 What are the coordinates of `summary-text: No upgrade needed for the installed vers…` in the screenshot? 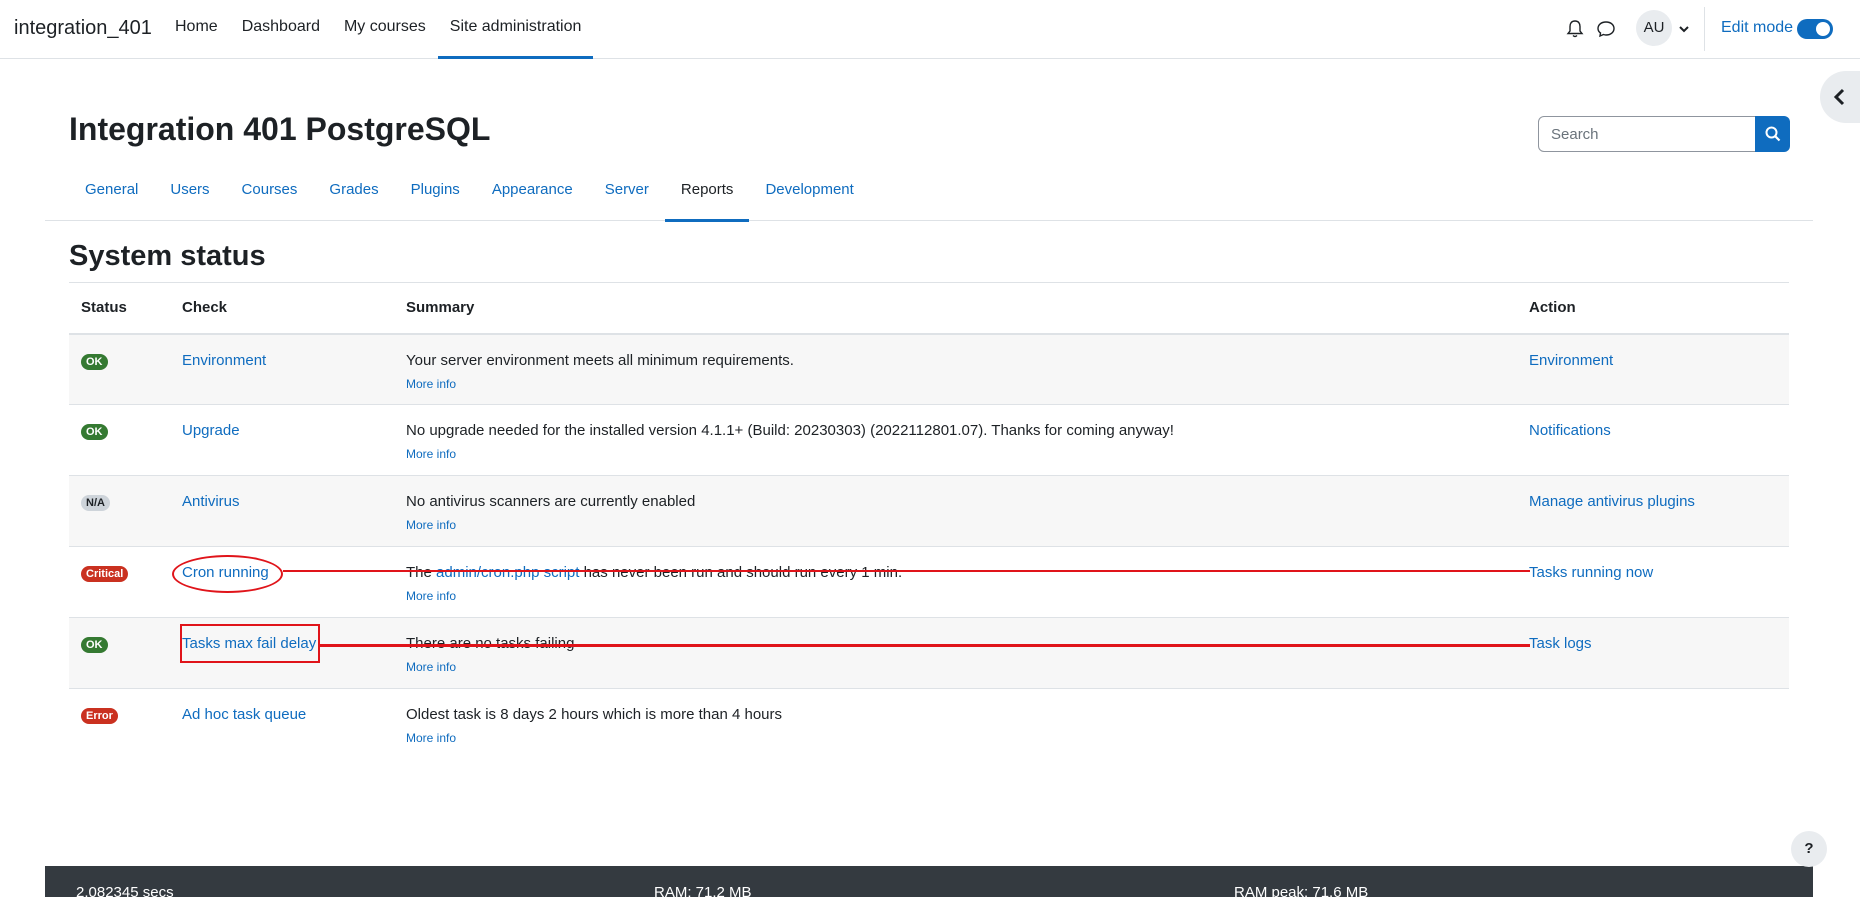 It's located at (790, 430).